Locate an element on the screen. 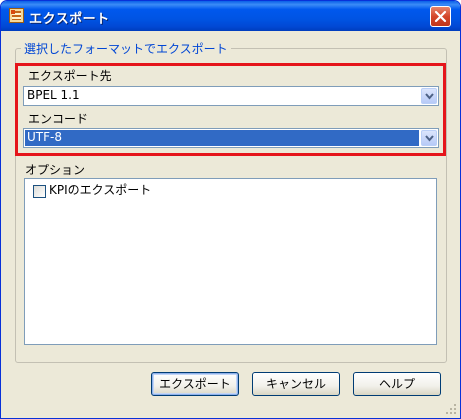 The image size is (461, 419). window-title: エクスポート is located at coordinates (69, 19).